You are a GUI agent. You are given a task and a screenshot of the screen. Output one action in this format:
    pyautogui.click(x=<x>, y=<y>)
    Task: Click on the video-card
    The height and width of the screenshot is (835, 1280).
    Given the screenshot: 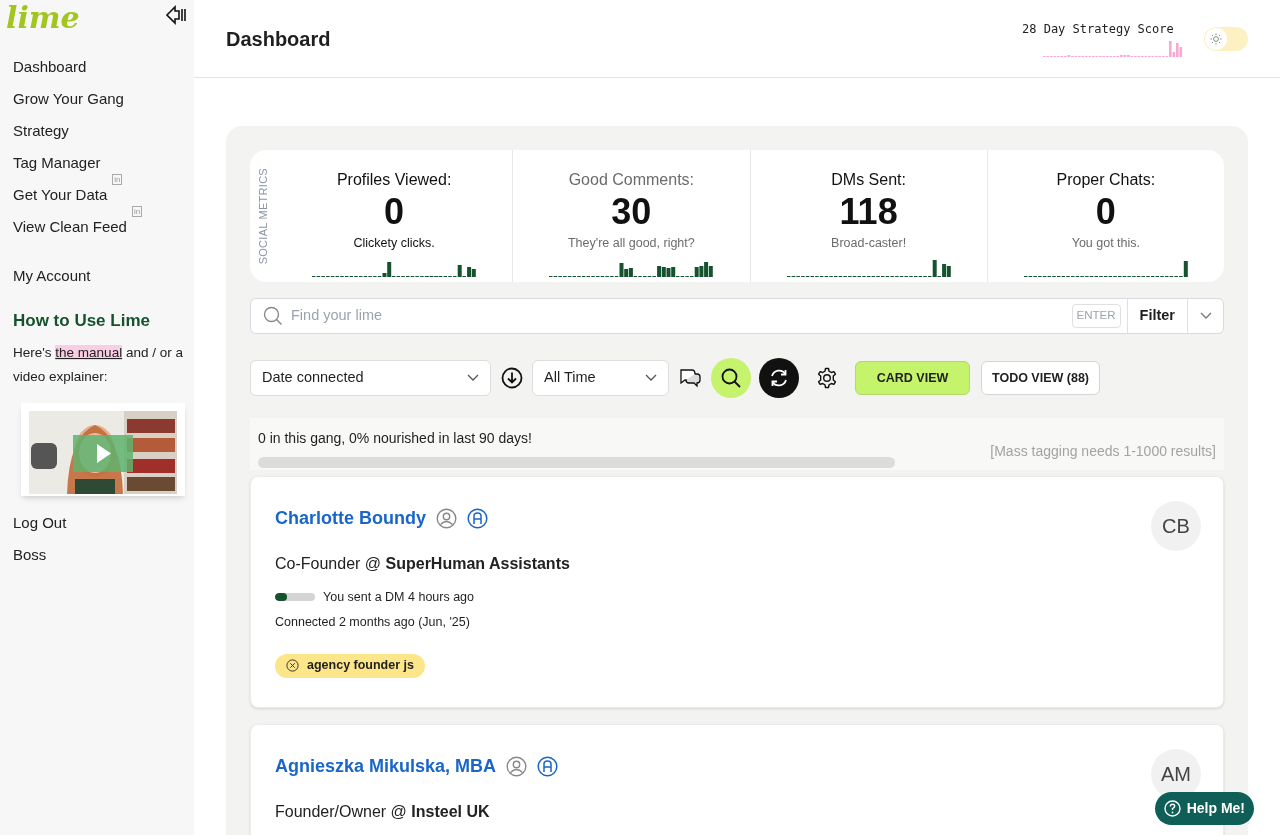 What is the action you would take?
    pyautogui.click(x=103, y=449)
    